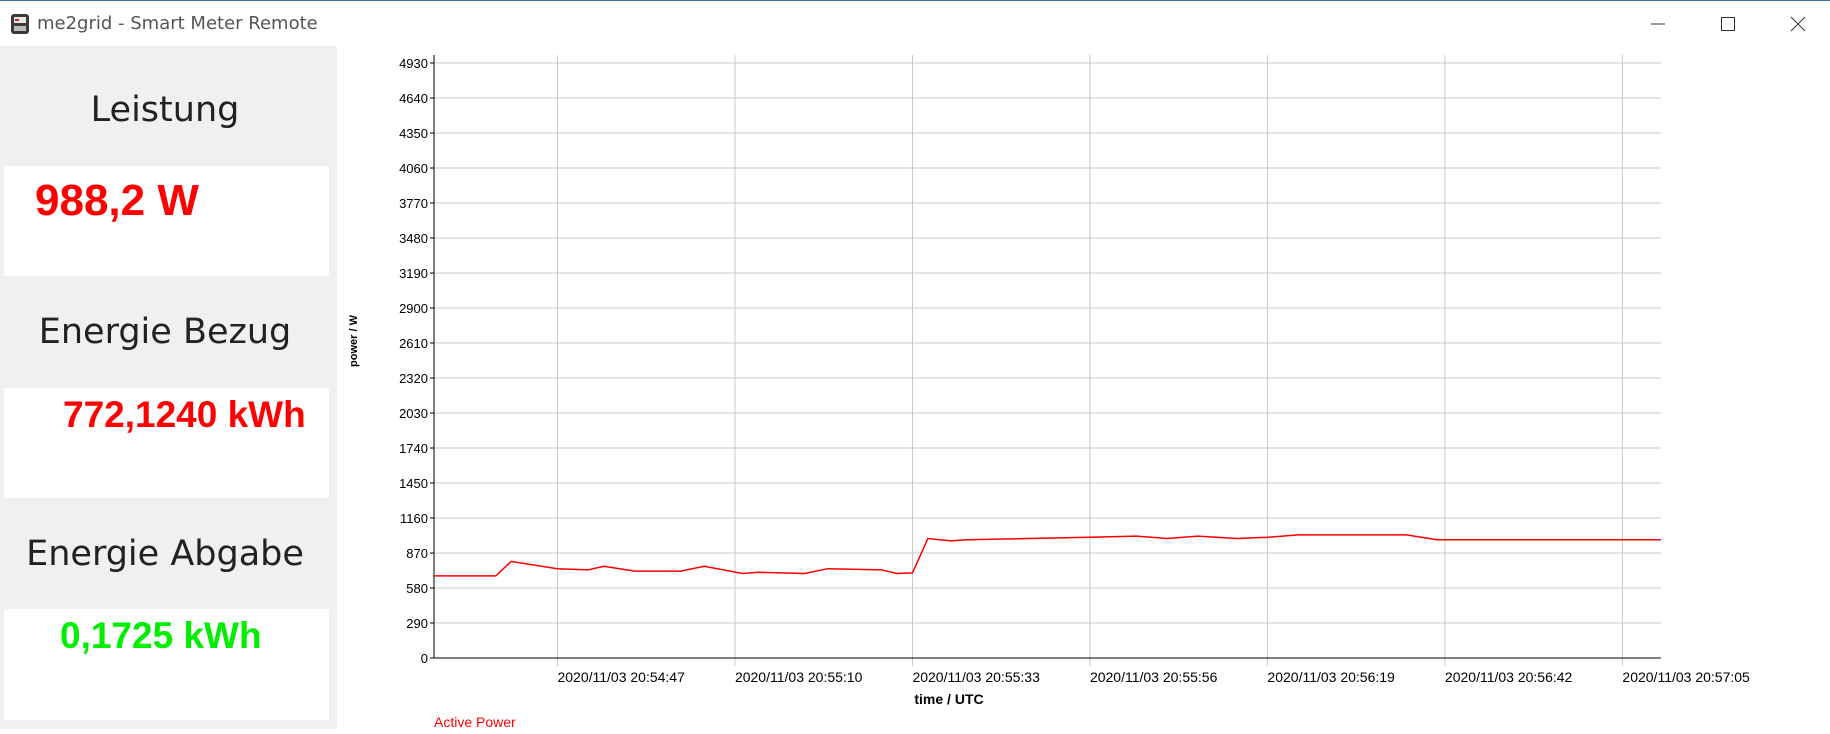  What do you see at coordinates (413, 448) in the screenshot?
I see `y-tick-label: 1740` at bounding box center [413, 448].